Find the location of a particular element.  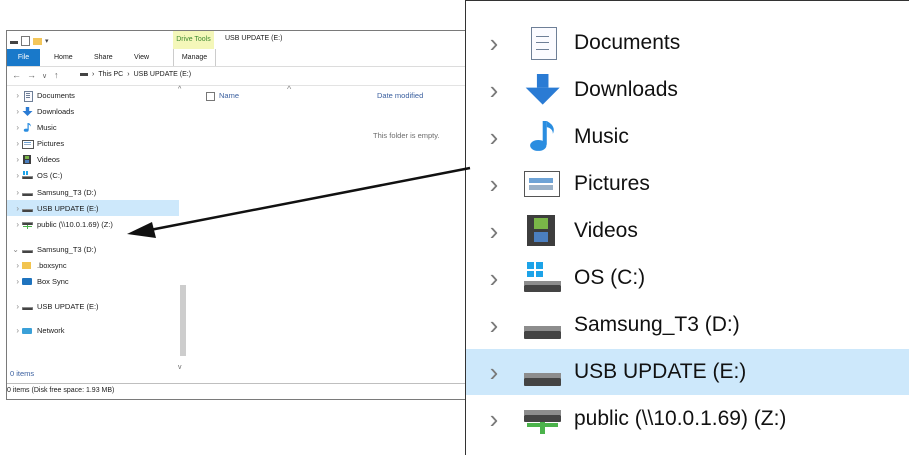

breadcrumb: › This PC › USB UPDATE (E:) is located at coordinates (135, 74).